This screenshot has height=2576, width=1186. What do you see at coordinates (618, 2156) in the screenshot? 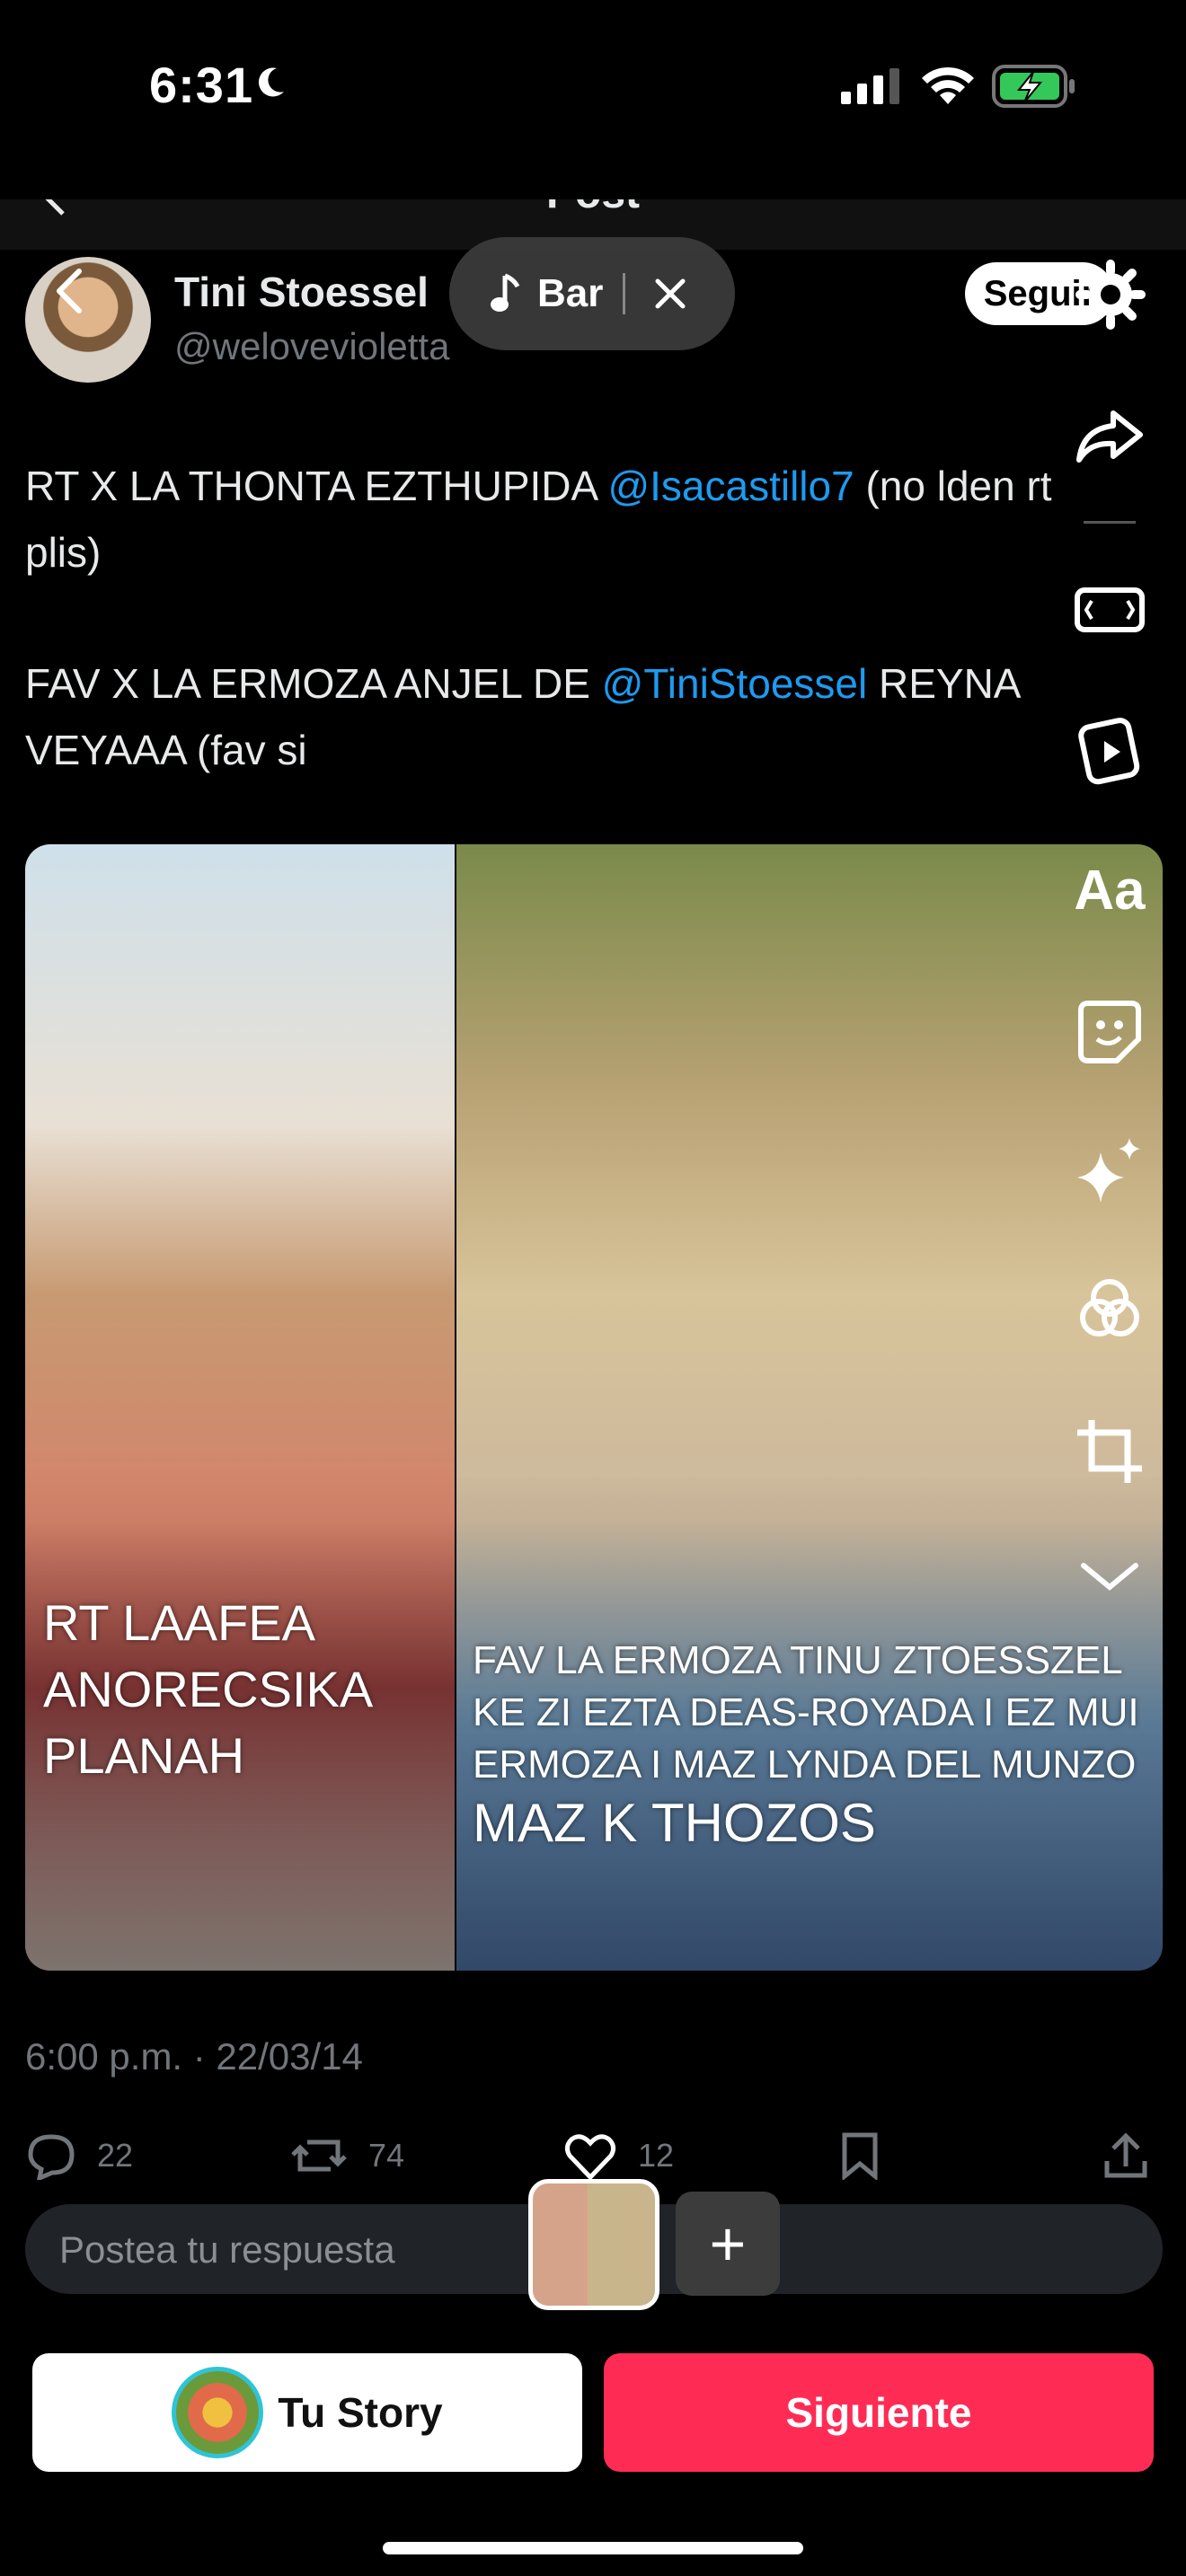
I see `like-action: 12` at bounding box center [618, 2156].